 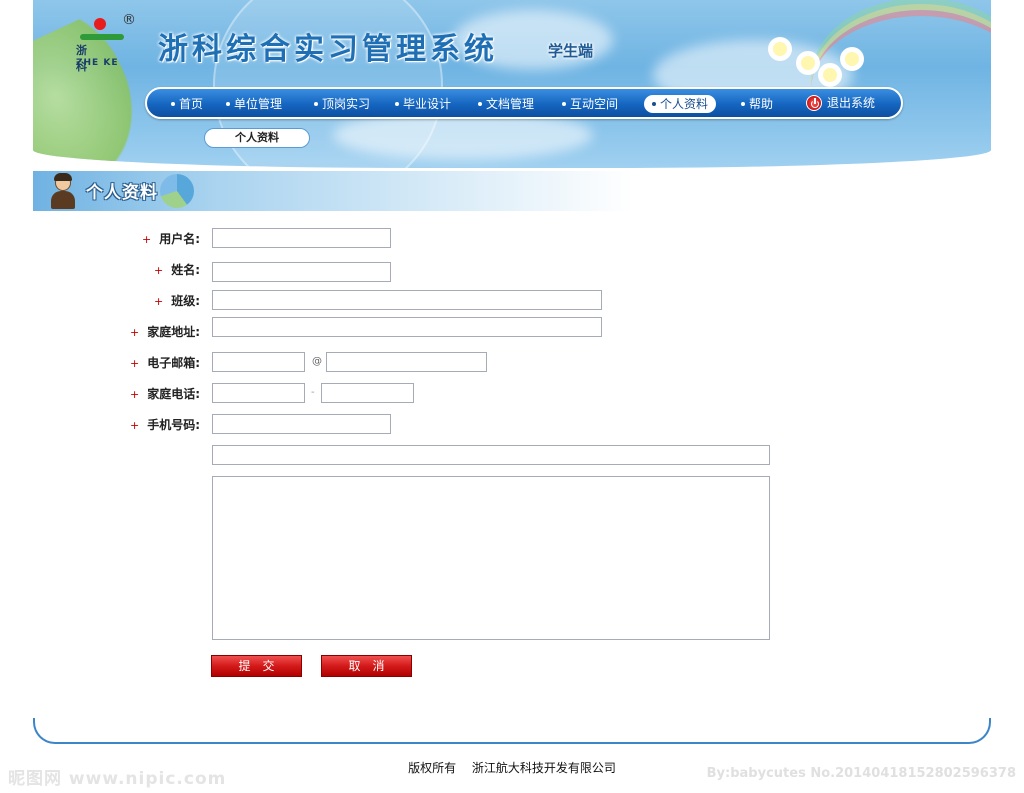 I want to click on nav-item-units: 单位管理, so click(x=254, y=104).